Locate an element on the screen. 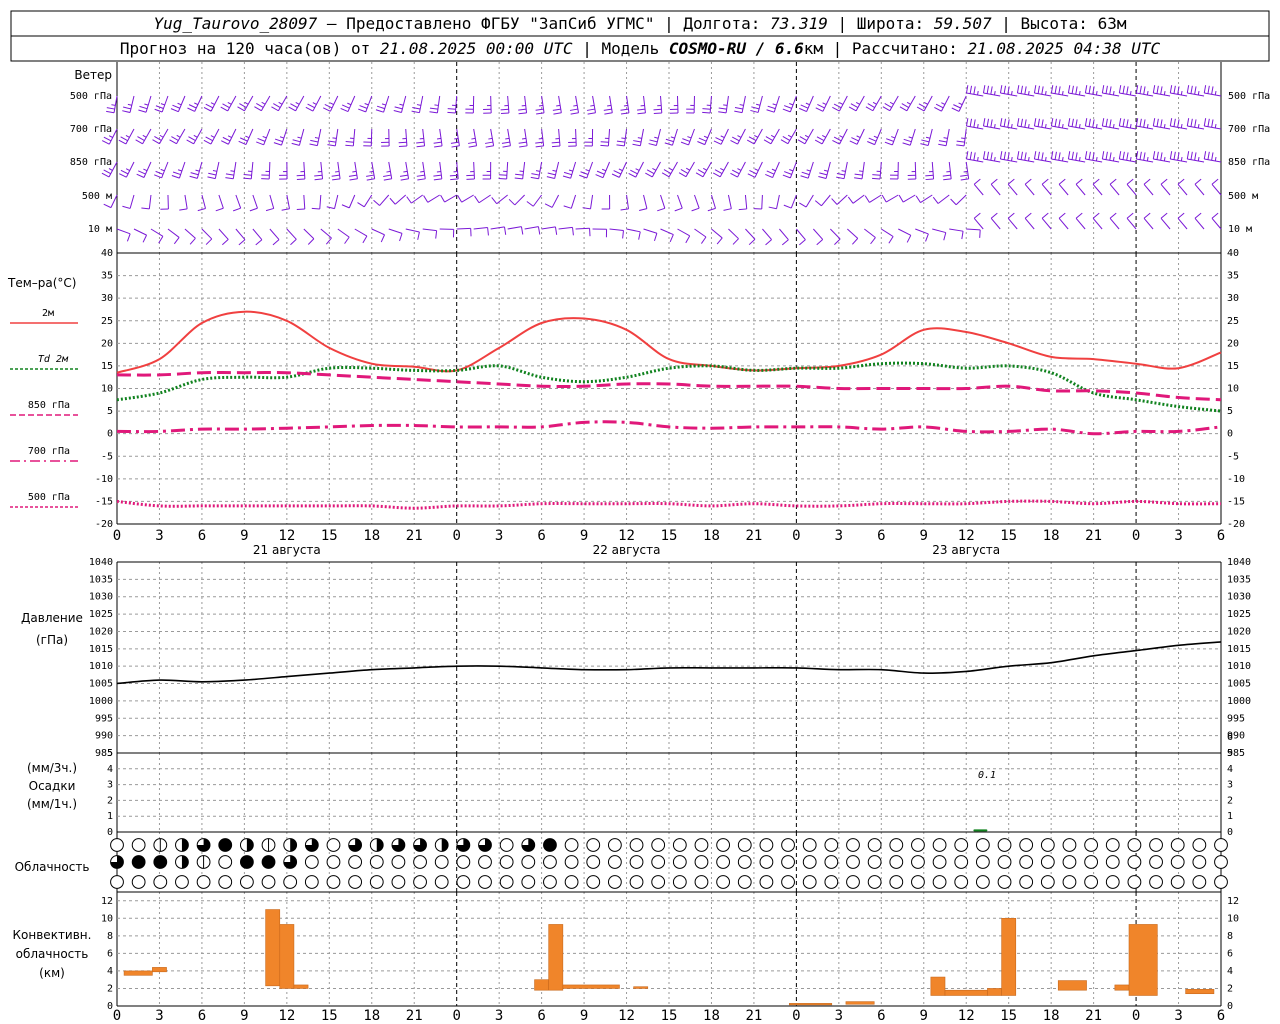 This screenshot has height=1024, width=1280. press-tick-right: 1015 is located at coordinates (1239, 649).